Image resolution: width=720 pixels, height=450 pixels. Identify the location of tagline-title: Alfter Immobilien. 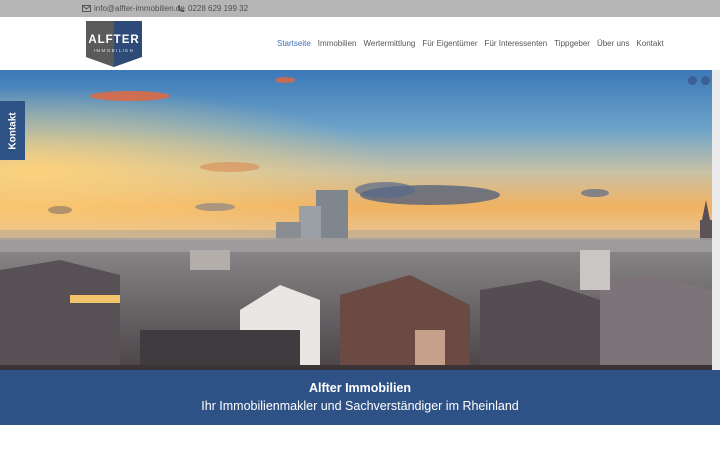
(360, 388).